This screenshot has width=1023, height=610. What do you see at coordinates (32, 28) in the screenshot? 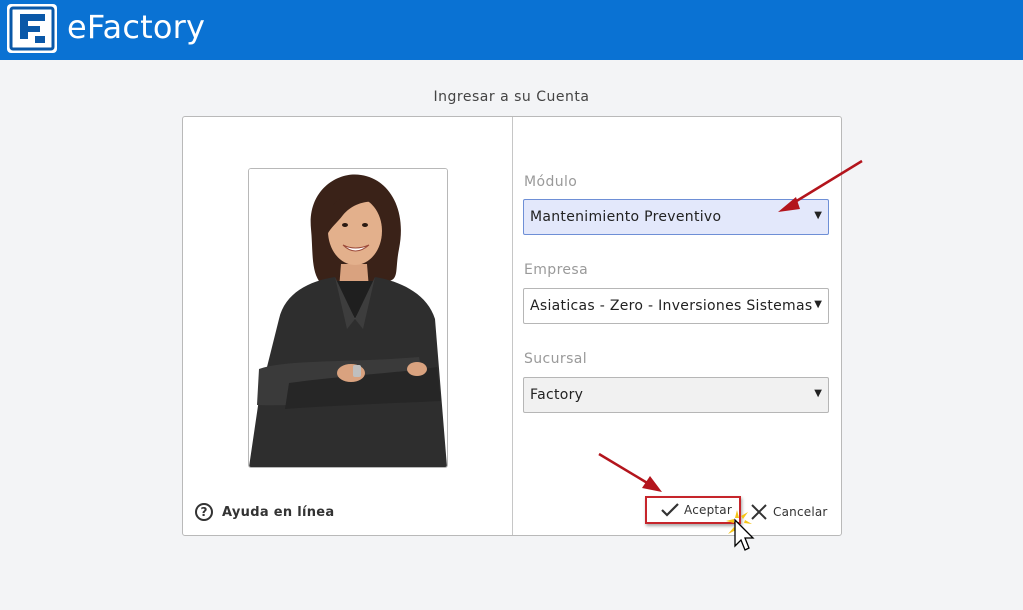
I see `efactory-logo-icon` at bounding box center [32, 28].